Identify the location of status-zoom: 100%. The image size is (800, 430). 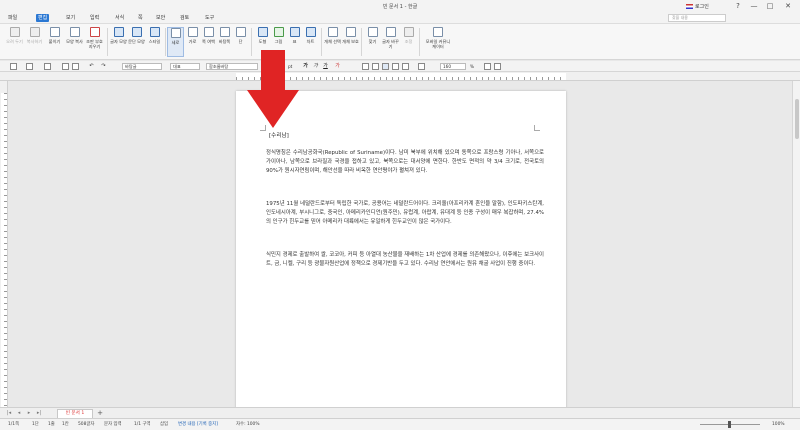
(778, 424).